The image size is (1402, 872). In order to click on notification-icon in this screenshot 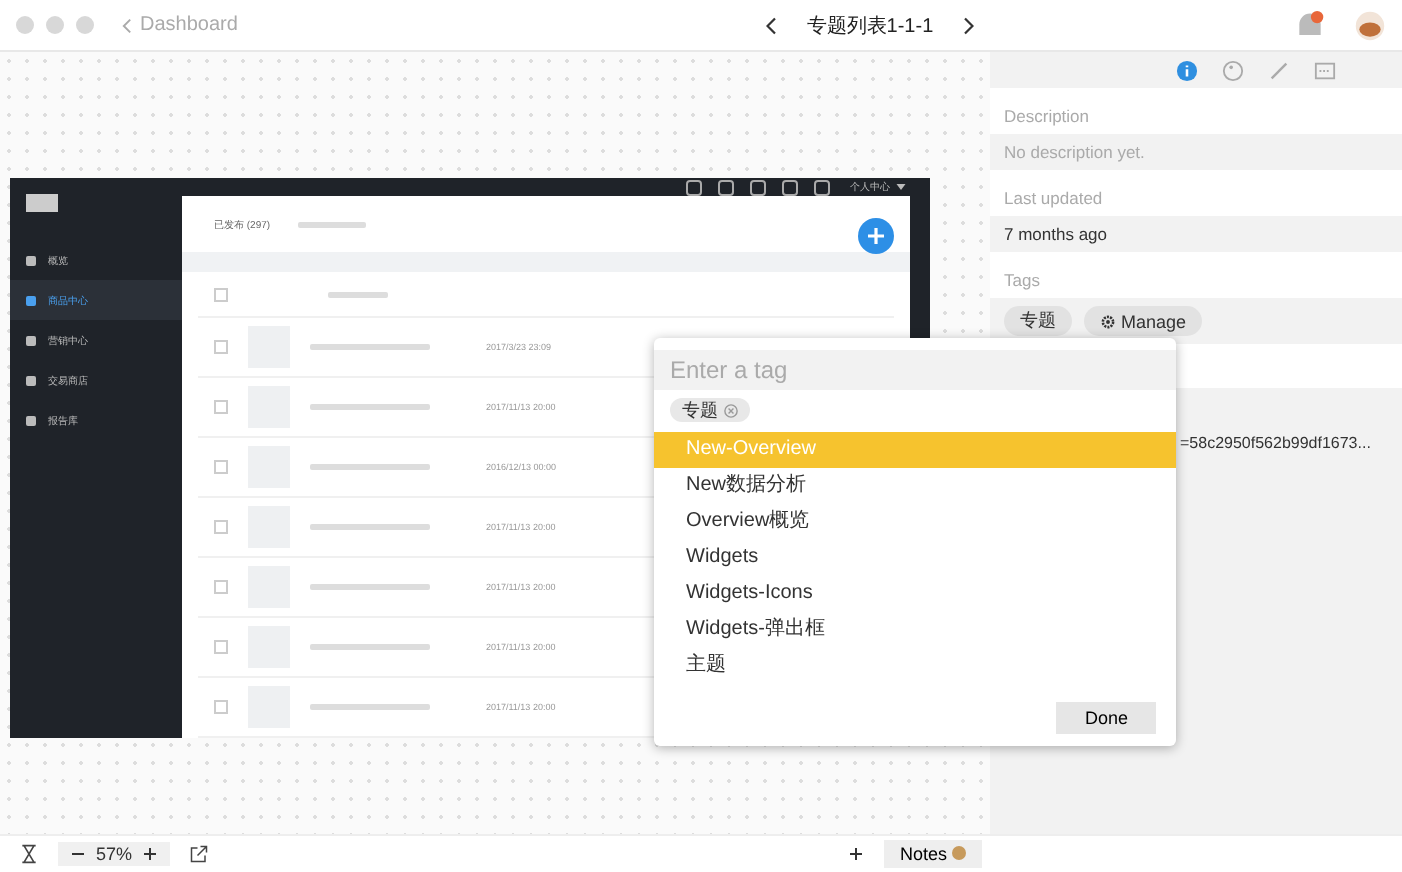, I will do `click(1310, 25)`.